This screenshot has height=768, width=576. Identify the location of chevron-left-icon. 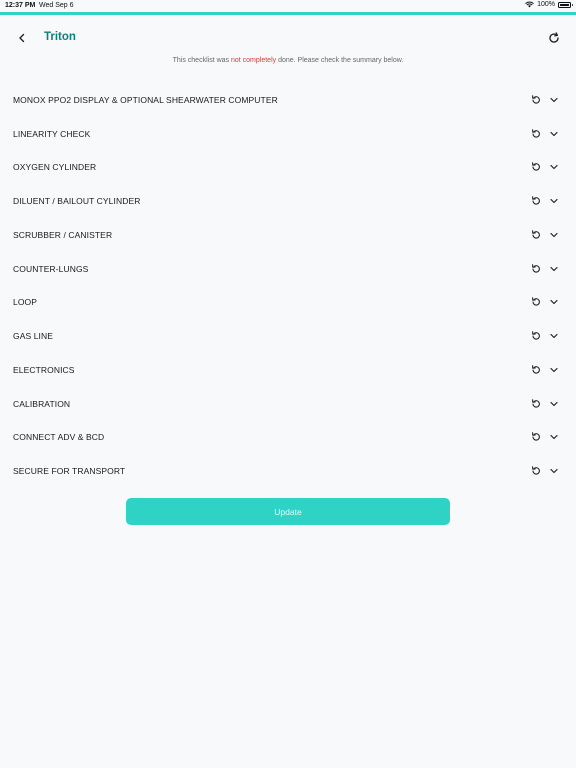
(22, 38).